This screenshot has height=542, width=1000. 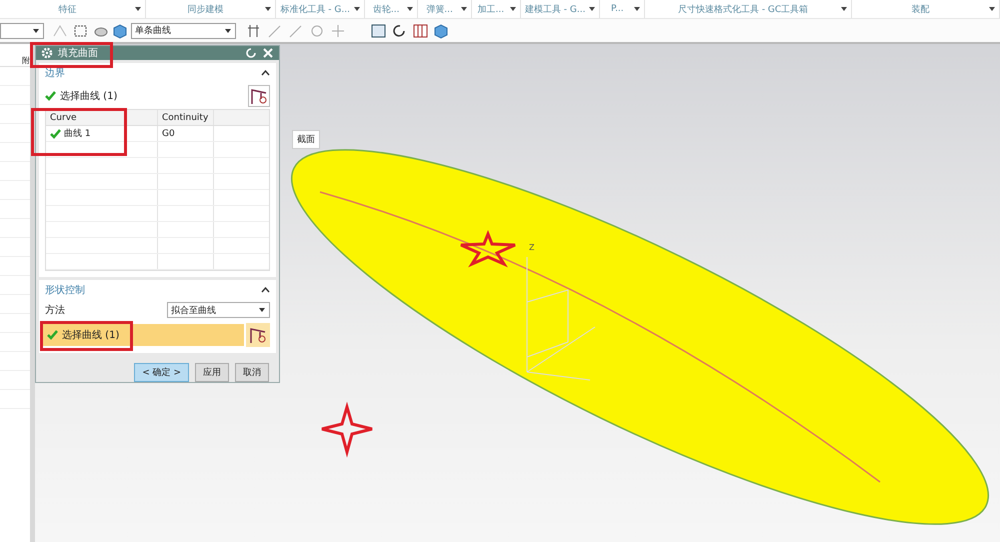 What do you see at coordinates (26, 60) in the screenshot?
I see `column-header: 附` at bounding box center [26, 60].